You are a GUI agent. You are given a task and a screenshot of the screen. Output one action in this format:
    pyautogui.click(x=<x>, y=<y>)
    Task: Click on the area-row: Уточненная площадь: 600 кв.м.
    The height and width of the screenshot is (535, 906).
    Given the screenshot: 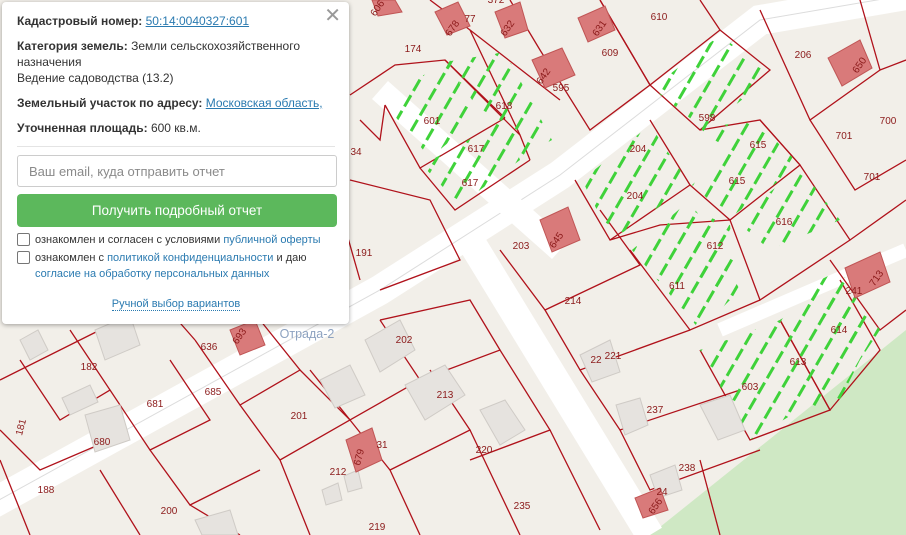 What is the action you would take?
    pyautogui.click(x=176, y=128)
    